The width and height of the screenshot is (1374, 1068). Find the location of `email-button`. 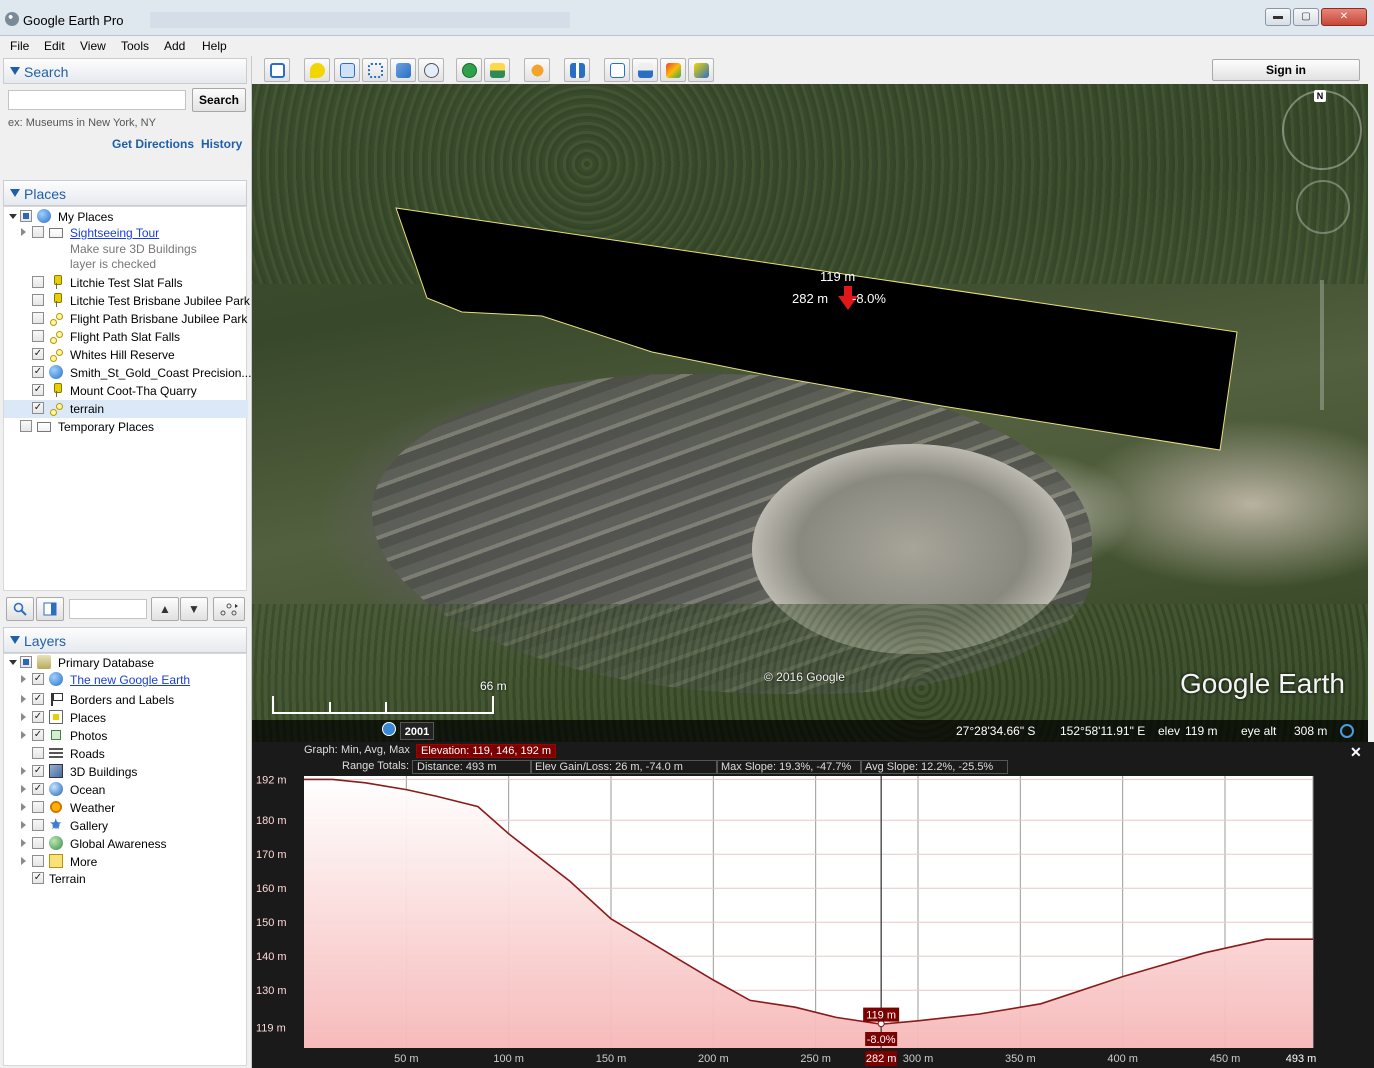

email-button is located at coordinates (617, 70).